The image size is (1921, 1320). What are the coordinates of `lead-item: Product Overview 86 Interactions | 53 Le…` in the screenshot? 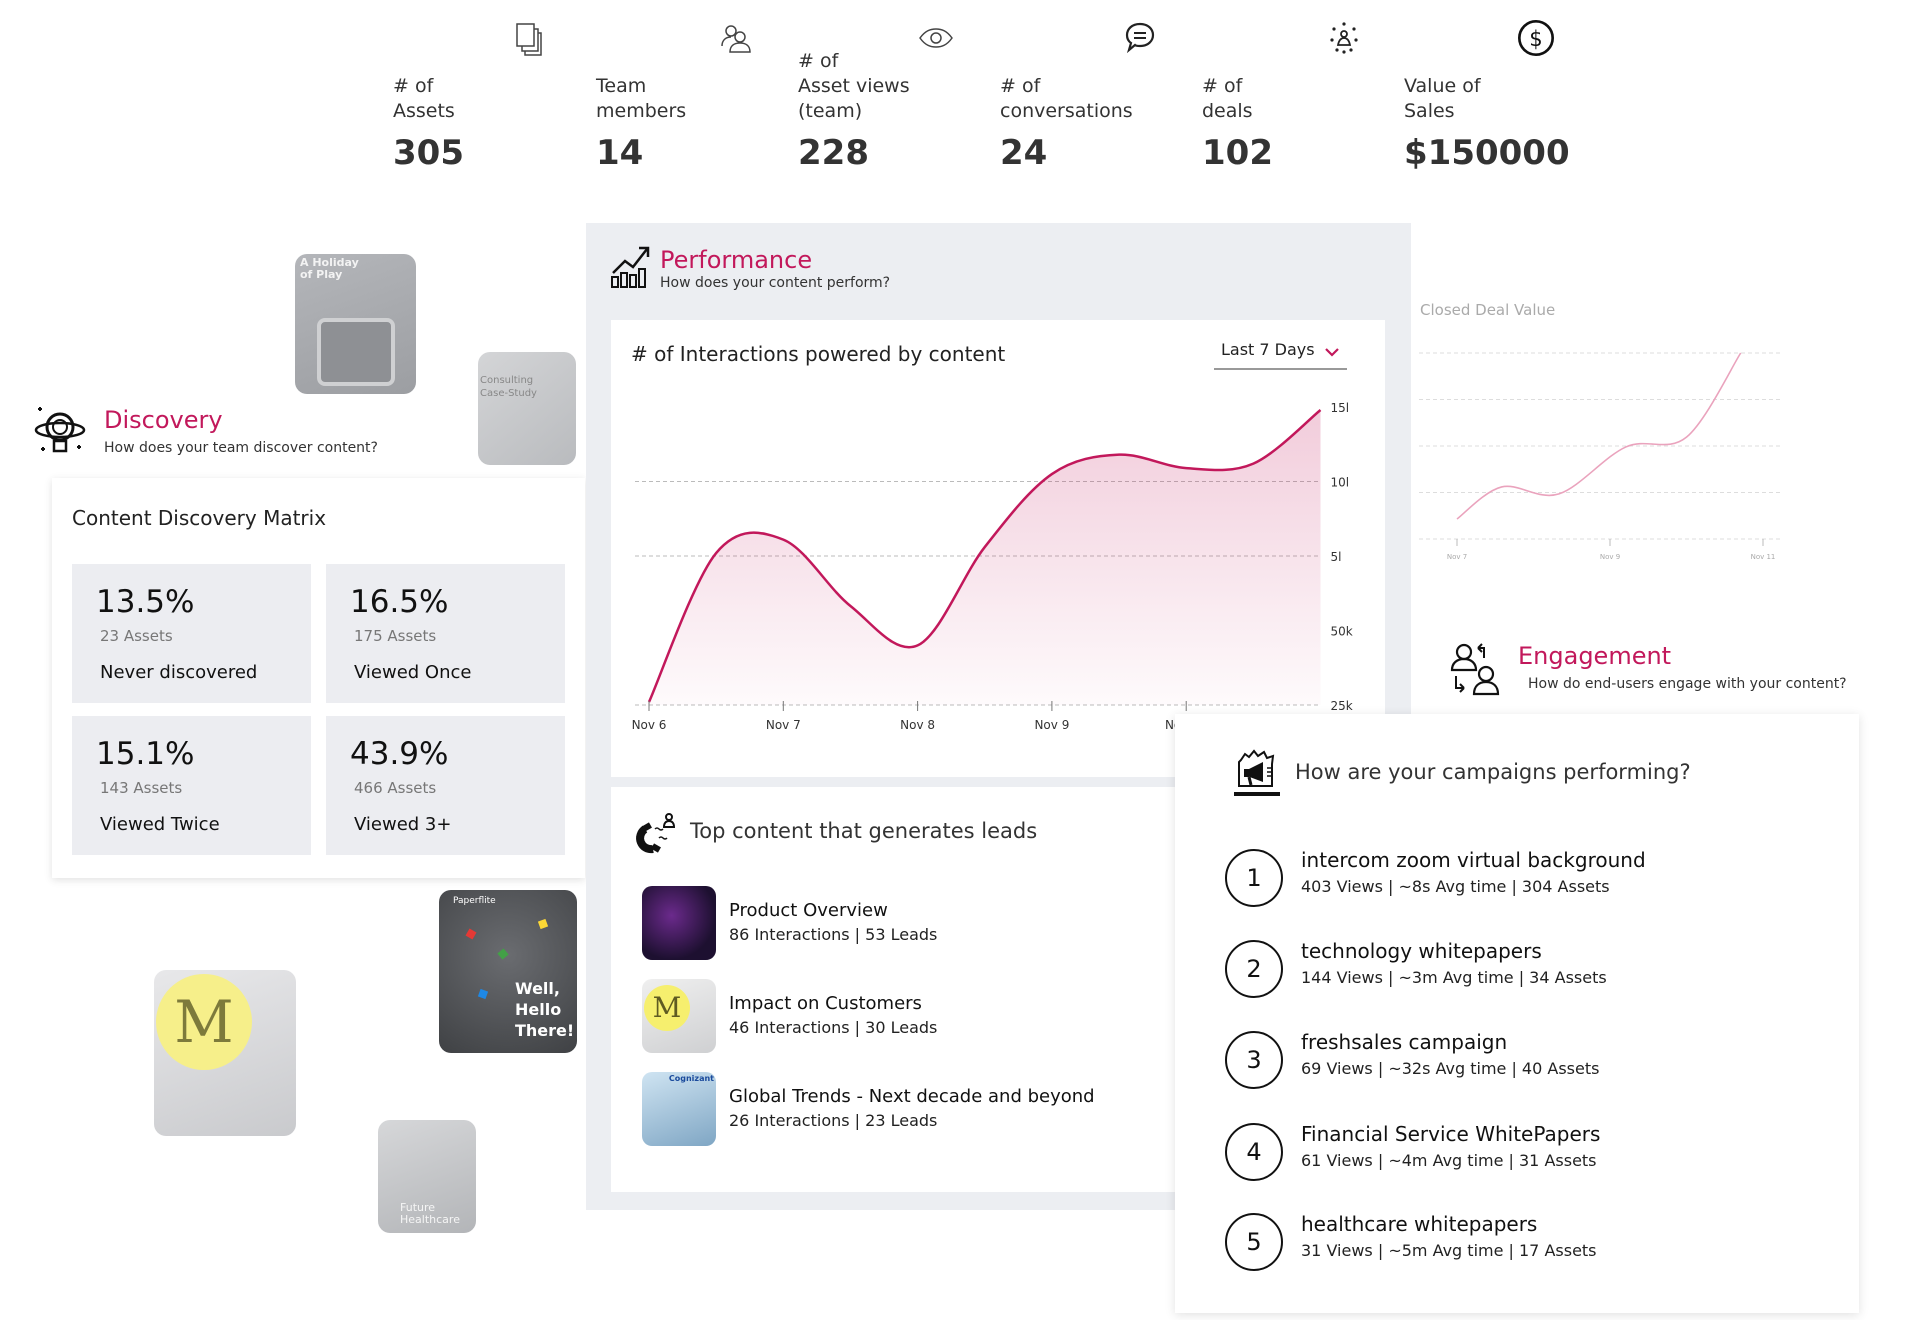 It's located at (902, 923).